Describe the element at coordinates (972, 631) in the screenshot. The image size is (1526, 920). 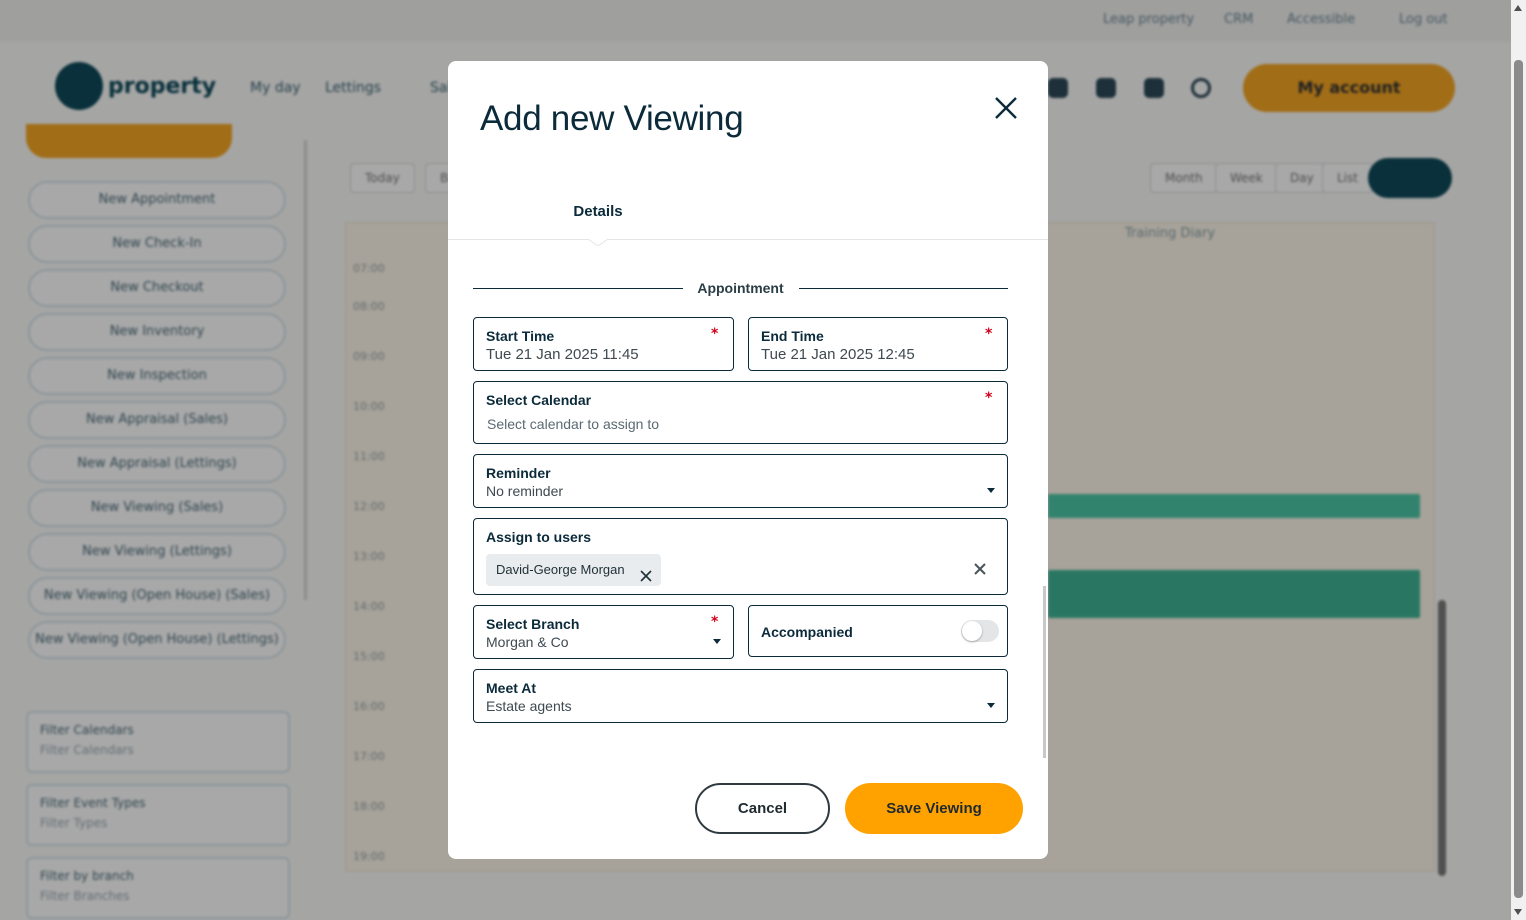
I see `toggle-knob` at that location.